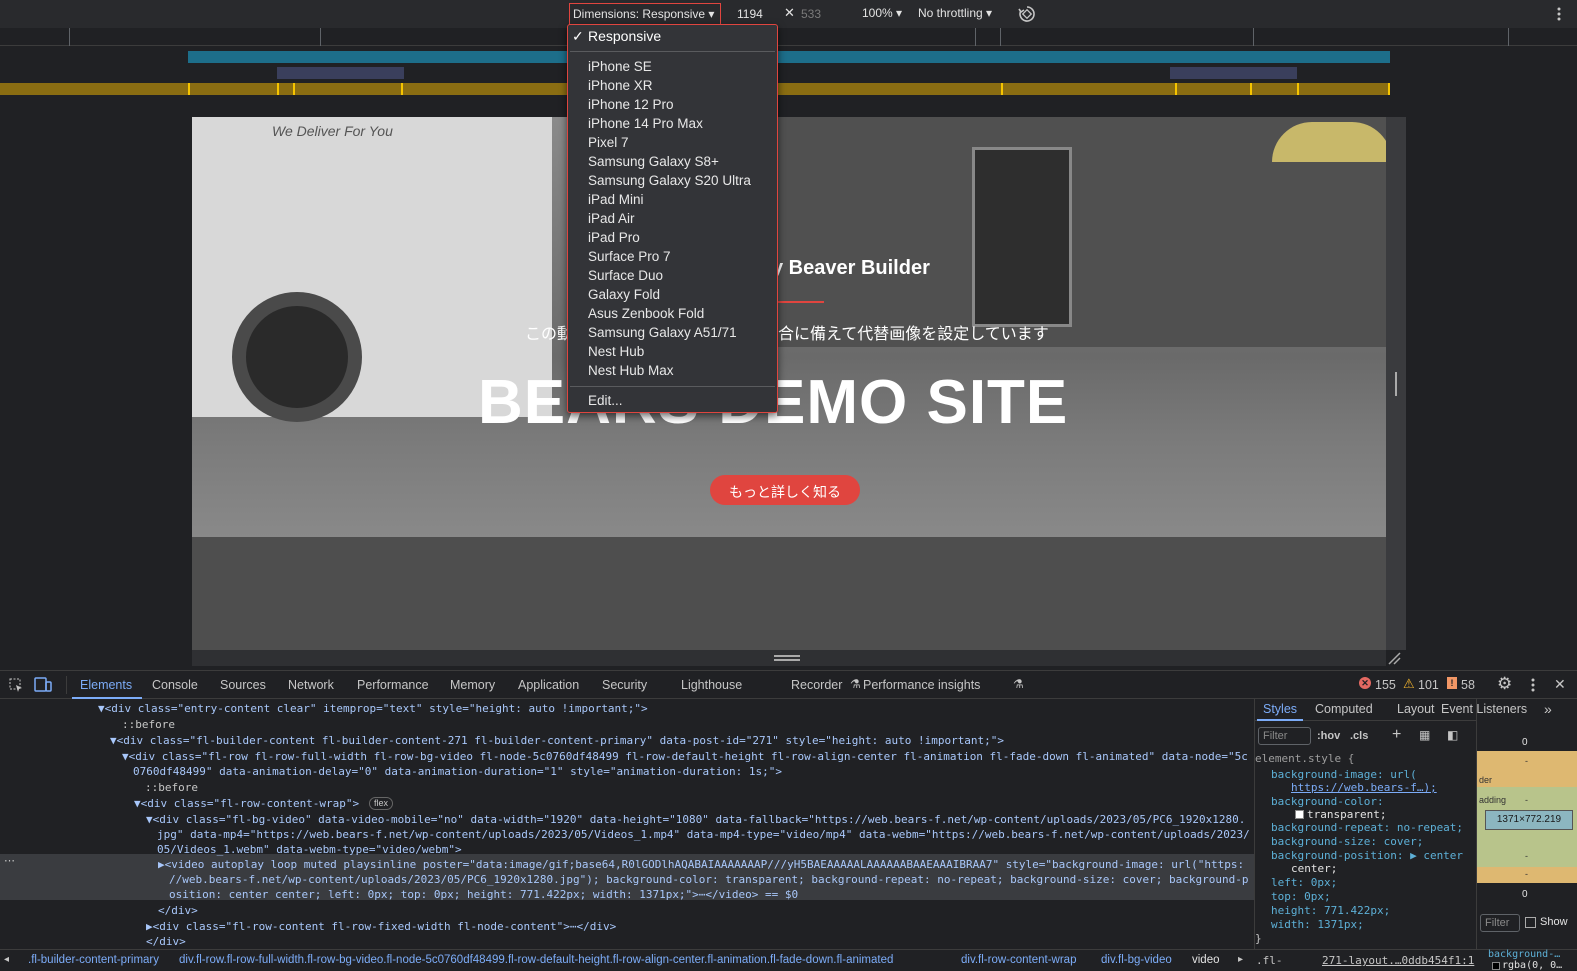 The image size is (1577, 971). Describe the element at coordinates (1560, 684) in the screenshot. I see `close-devtools-icon: ✕` at that location.